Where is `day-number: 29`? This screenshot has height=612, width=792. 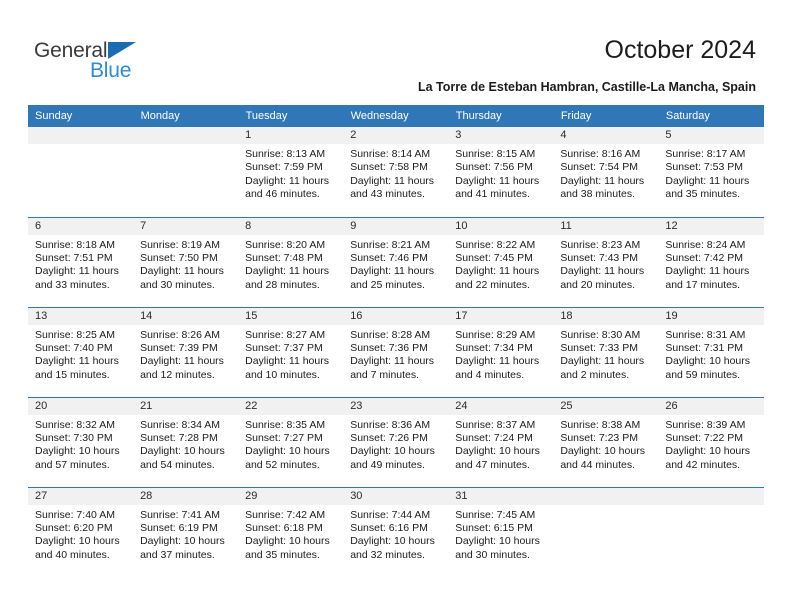 day-number: 29 is located at coordinates (291, 496).